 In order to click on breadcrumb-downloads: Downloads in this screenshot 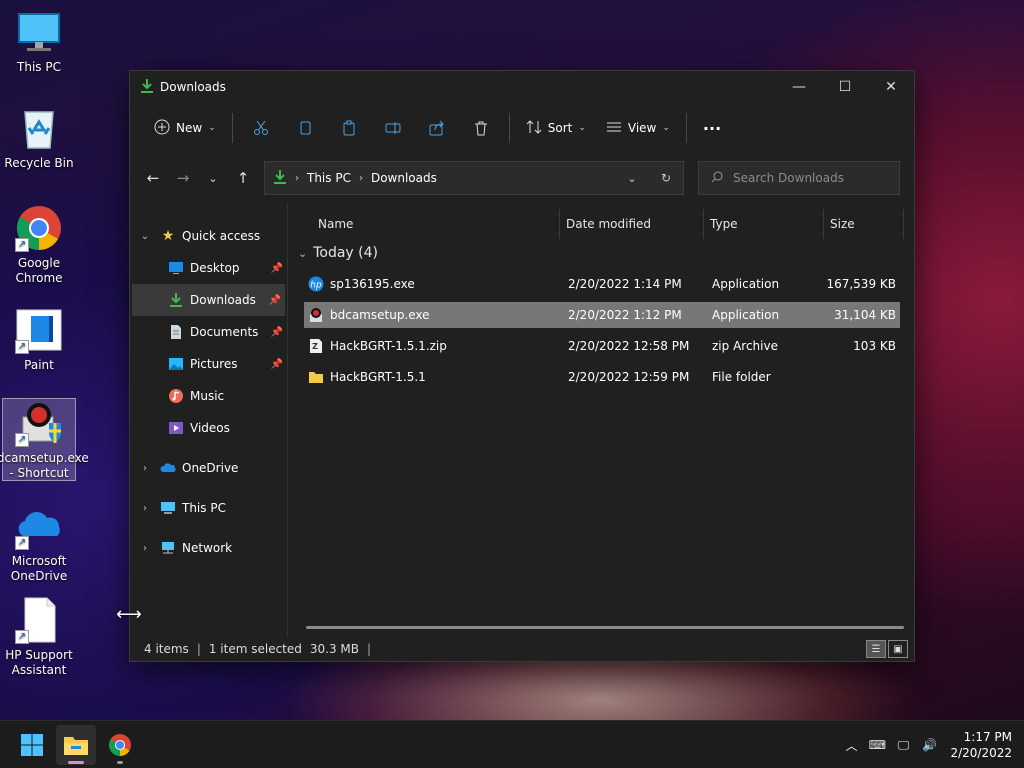, I will do `click(404, 178)`.